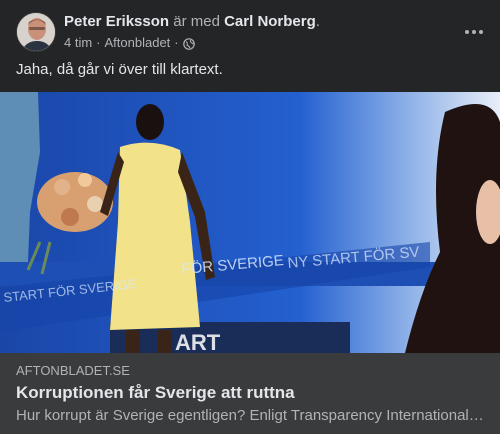 The width and height of the screenshot is (500, 434). I want to click on post-source: Aftonbladet, so click(137, 42).